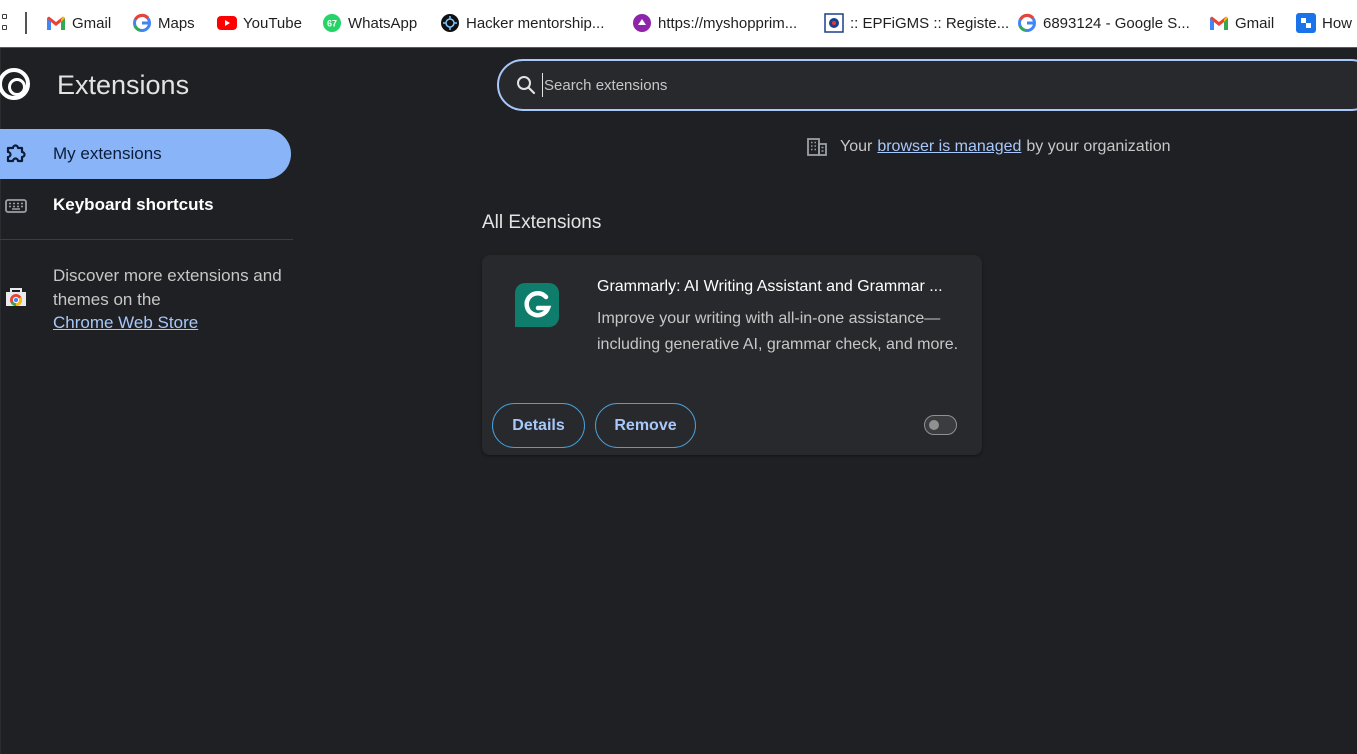 The height and width of the screenshot is (754, 1357). Describe the element at coordinates (1098, 146) in the screenshot. I see `managed-suffix: by your organization` at that location.